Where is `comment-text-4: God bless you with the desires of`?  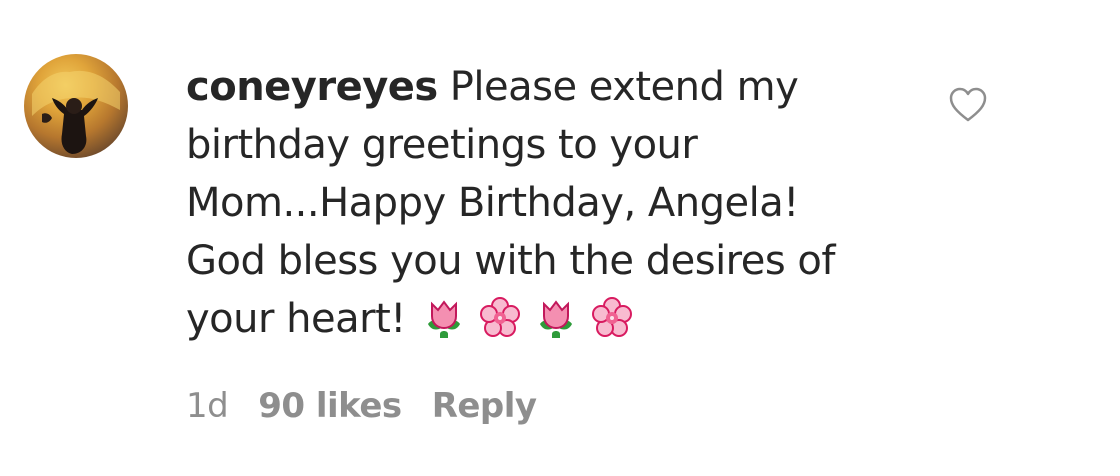
comment-text-4: God bless you with the desires of is located at coordinates (510, 261).